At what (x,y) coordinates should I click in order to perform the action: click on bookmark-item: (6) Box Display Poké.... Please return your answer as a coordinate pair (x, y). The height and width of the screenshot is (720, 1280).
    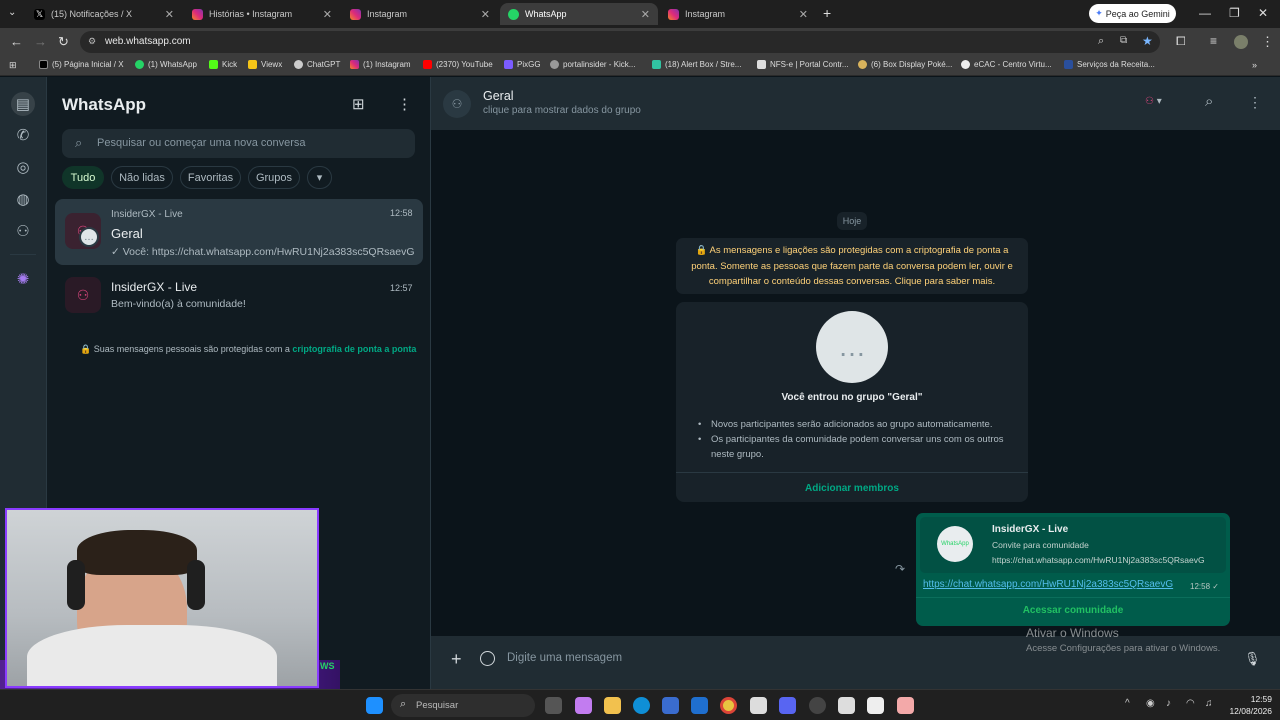
    Looking at the image, I should click on (905, 64).